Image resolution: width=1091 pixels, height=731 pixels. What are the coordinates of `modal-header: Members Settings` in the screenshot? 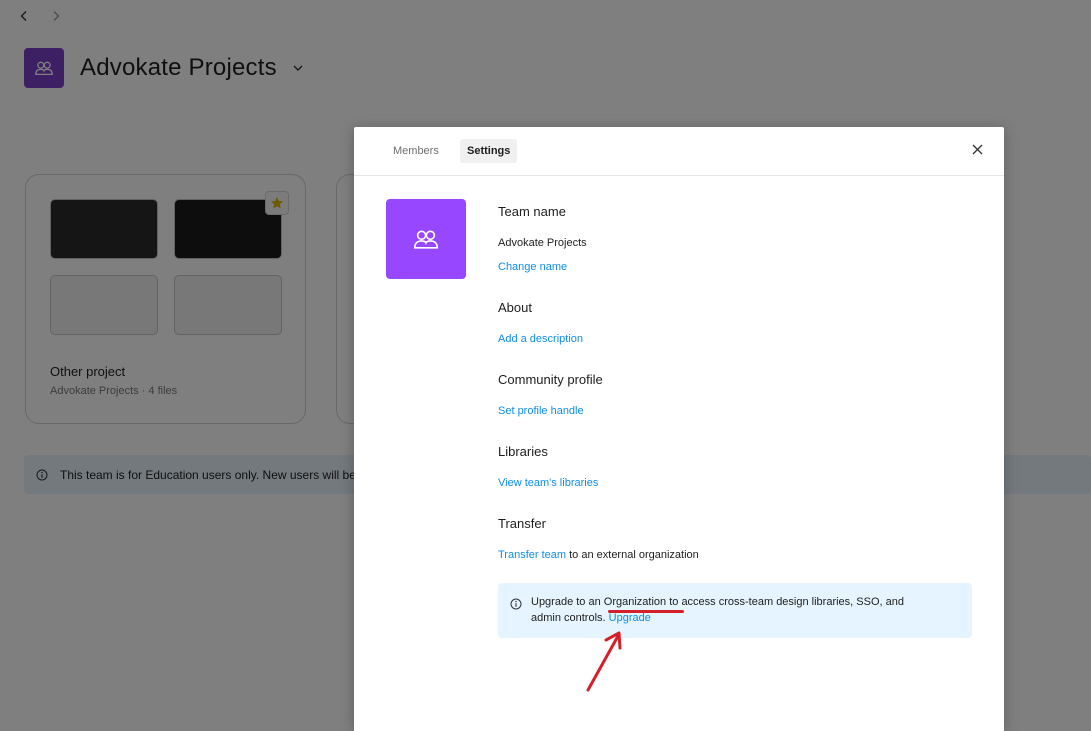 It's located at (679, 151).